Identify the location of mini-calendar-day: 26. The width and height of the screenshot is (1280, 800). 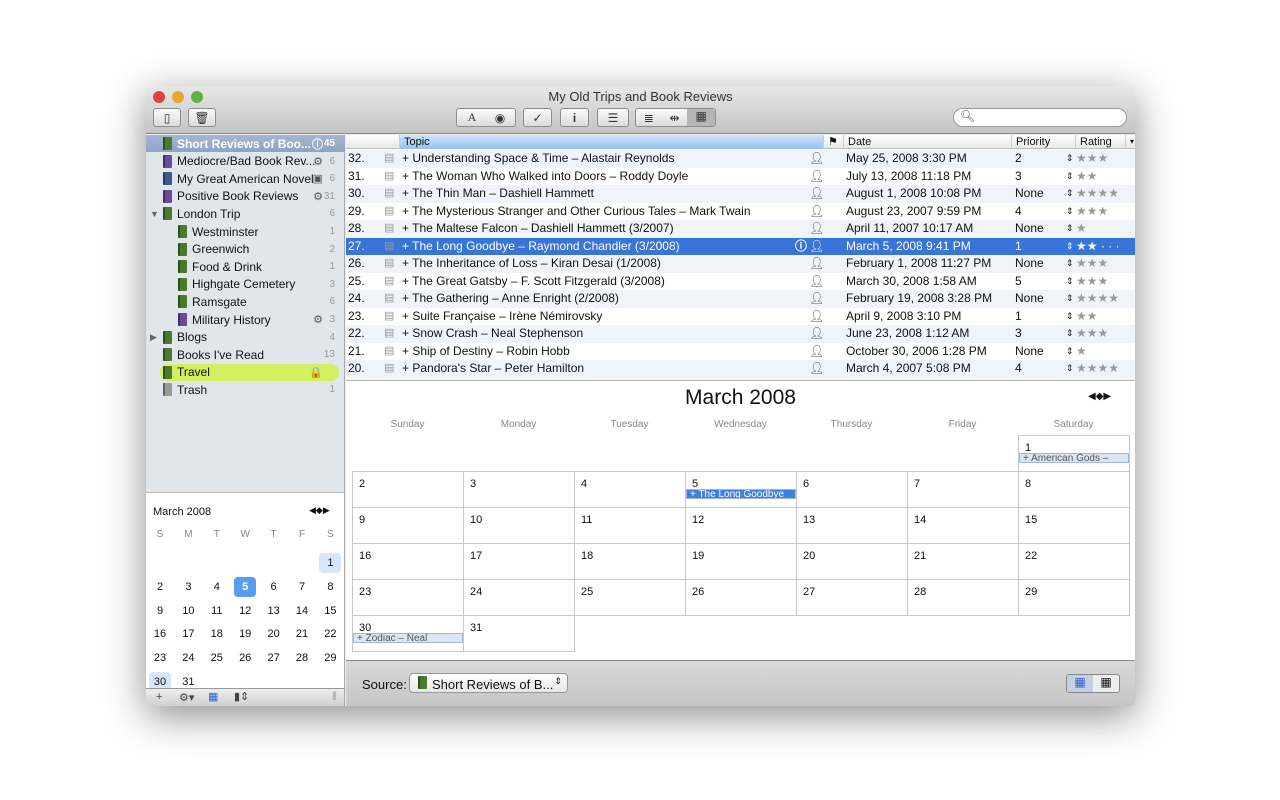
(245, 658).